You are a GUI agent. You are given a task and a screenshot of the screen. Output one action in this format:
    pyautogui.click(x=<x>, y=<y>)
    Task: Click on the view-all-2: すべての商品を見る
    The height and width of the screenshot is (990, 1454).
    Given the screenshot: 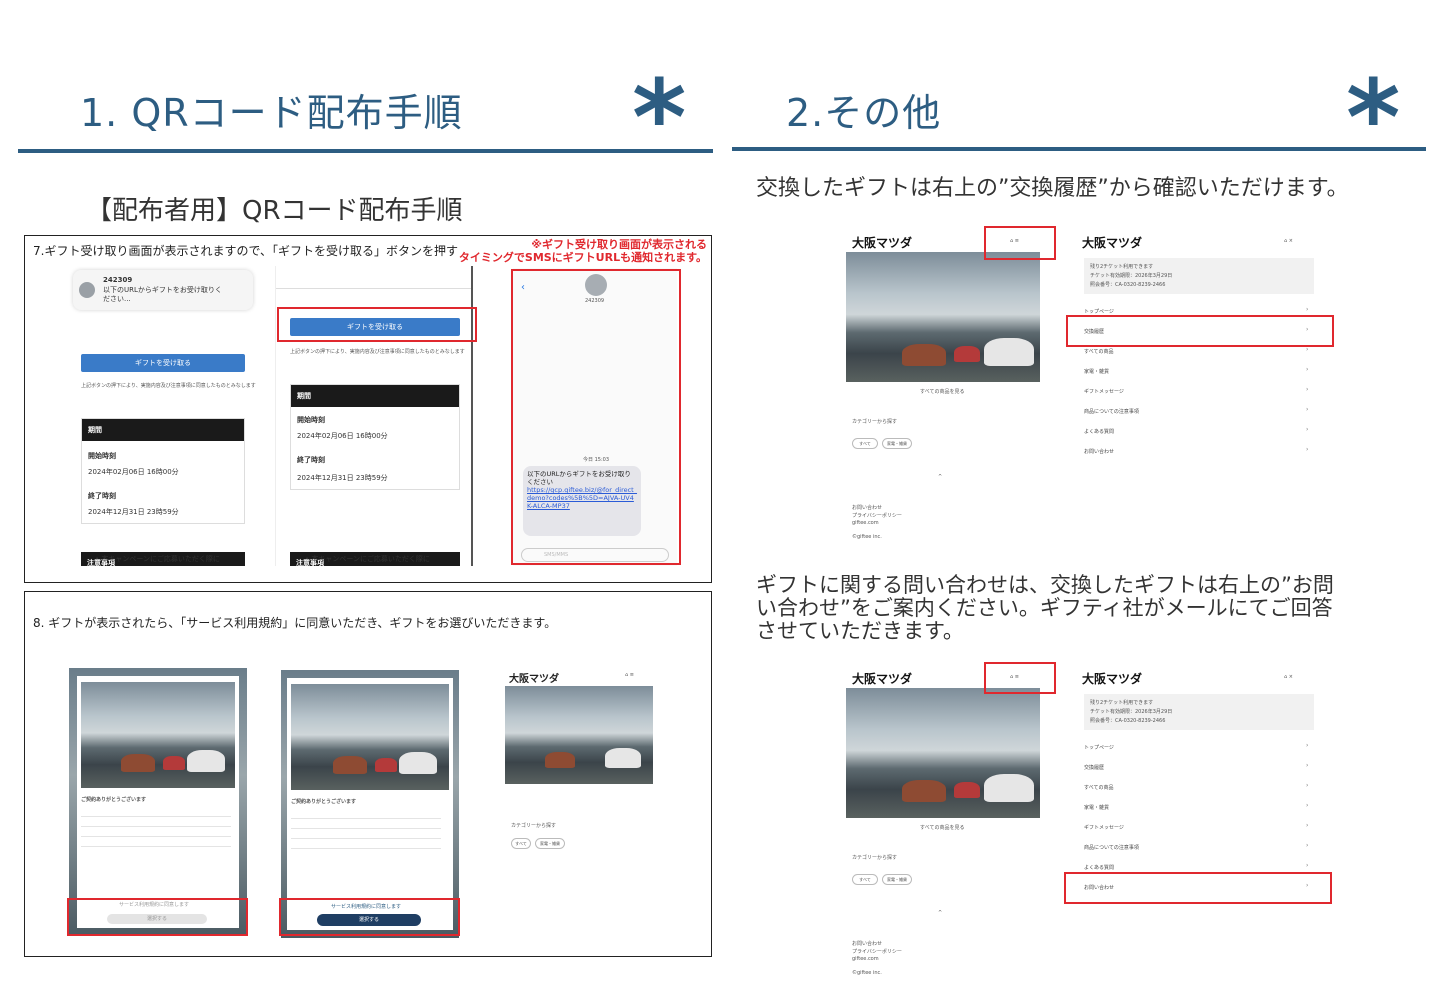 What is the action you would take?
    pyautogui.click(x=942, y=827)
    